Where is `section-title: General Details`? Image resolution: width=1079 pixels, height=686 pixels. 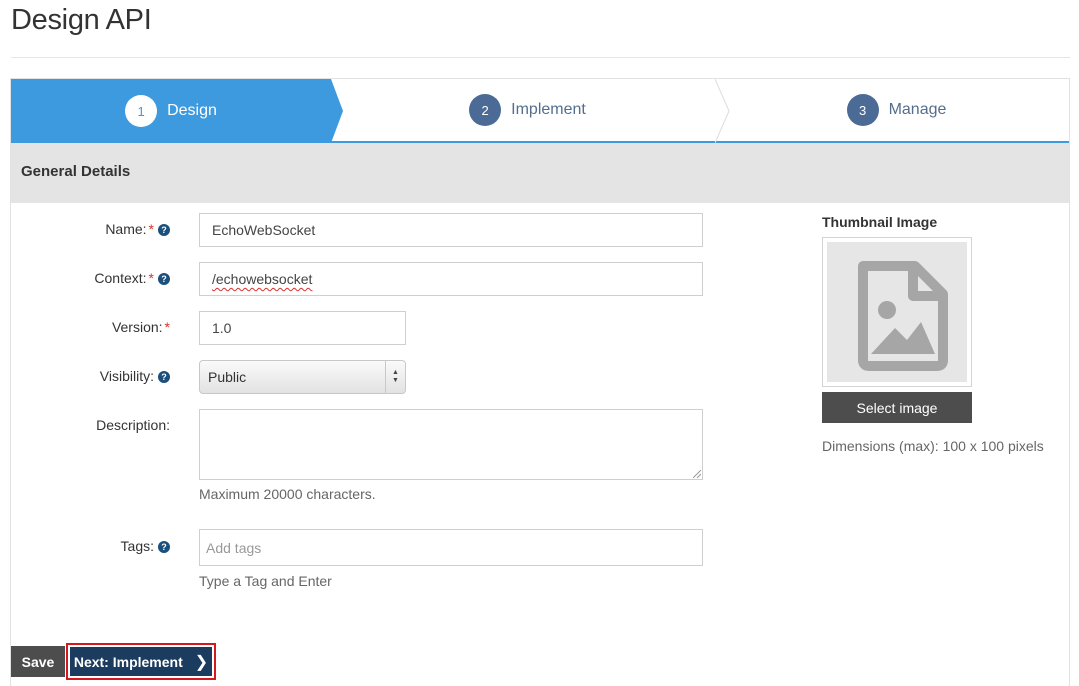
section-title: General Details is located at coordinates (76, 171).